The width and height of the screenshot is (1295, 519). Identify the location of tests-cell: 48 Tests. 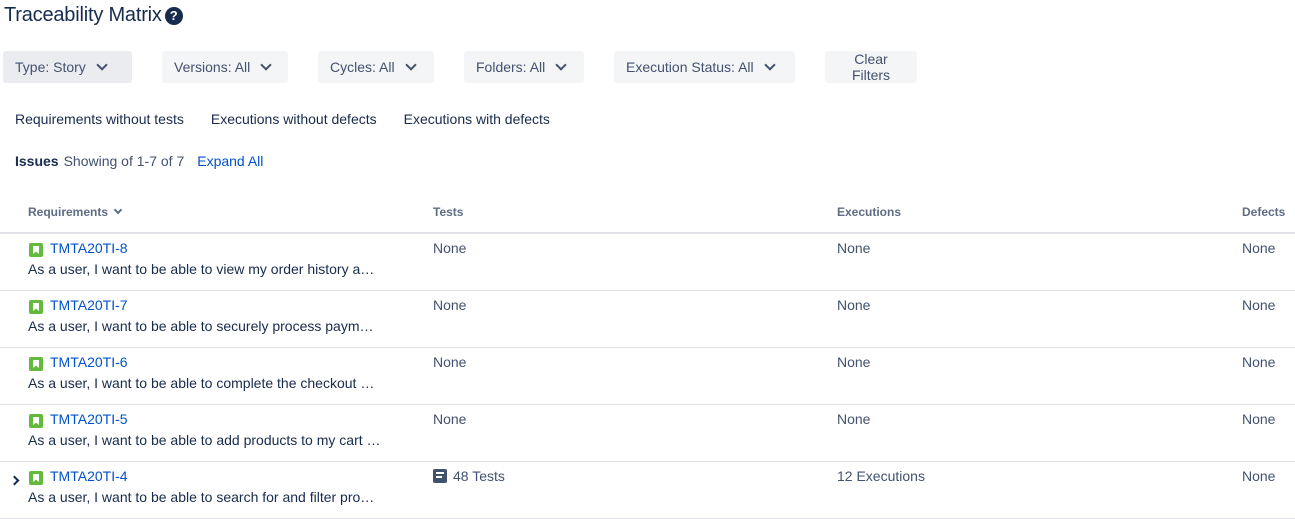
(469, 476).